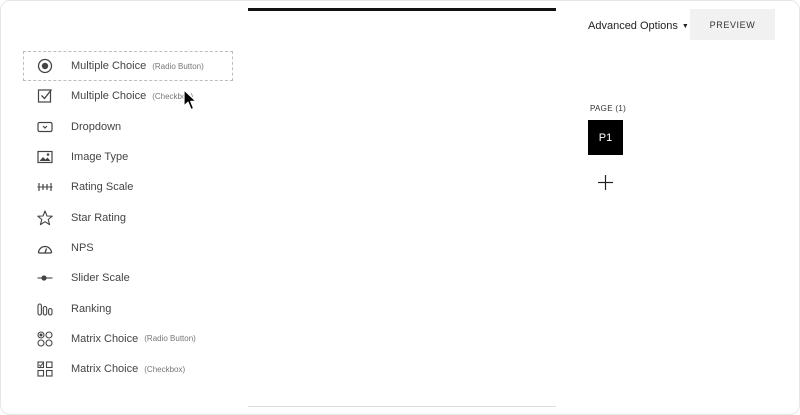 The height and width of the screenshot is (415, 800). Describe the element at coordinates (608, 108) in the screenshot. I see `page-count-label: PAGE (1)` at that location.